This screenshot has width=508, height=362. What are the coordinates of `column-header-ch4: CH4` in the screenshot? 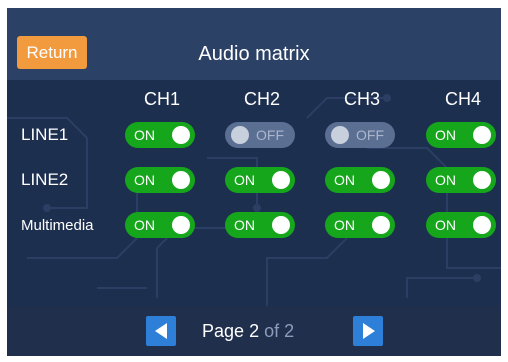 It's located at (462, 99).